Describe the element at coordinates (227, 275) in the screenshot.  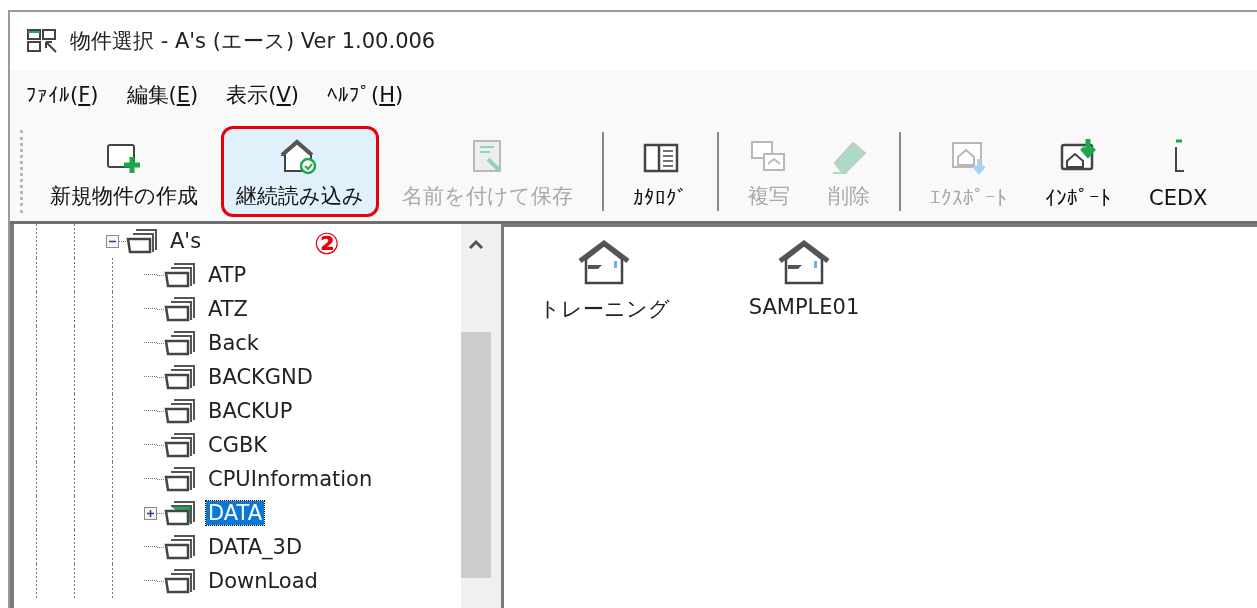
I see `tree-item: ATP` at that location.